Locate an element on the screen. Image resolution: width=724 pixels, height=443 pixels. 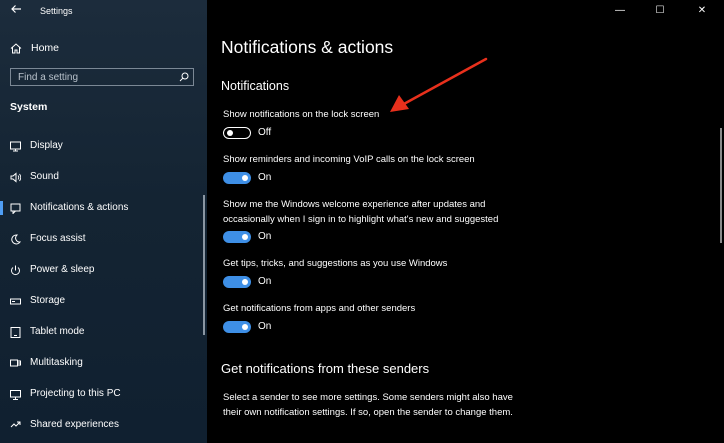
speaker-icon is located at coordinates (15, 177).